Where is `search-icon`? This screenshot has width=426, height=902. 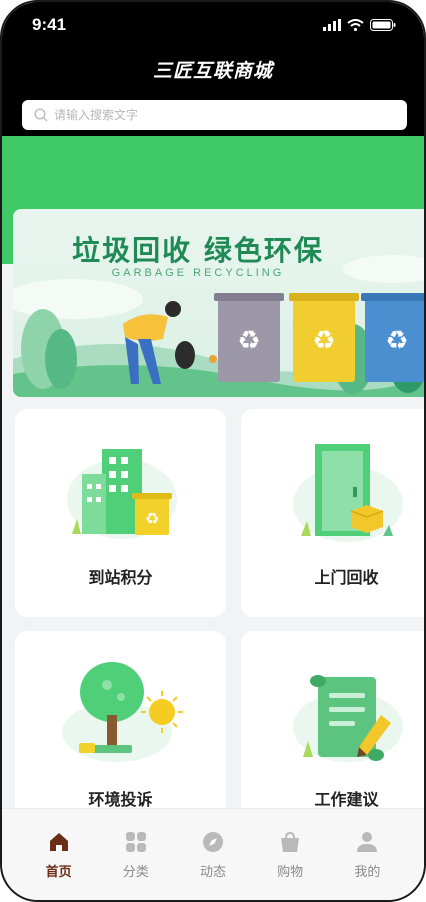
search-icon is located at coordinates (41, 115).